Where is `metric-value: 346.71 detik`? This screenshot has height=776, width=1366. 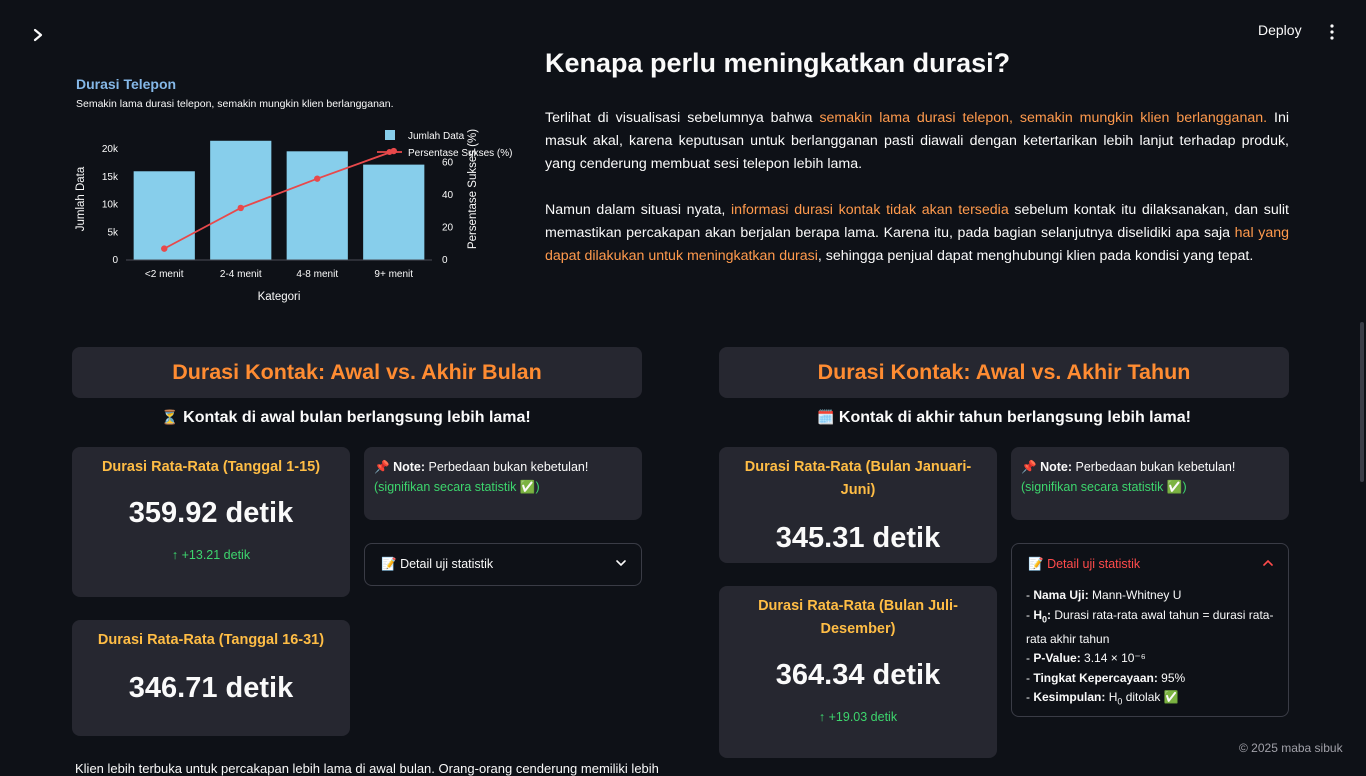
metric-value: 346.71 detik is located at coordinates (211, 688).